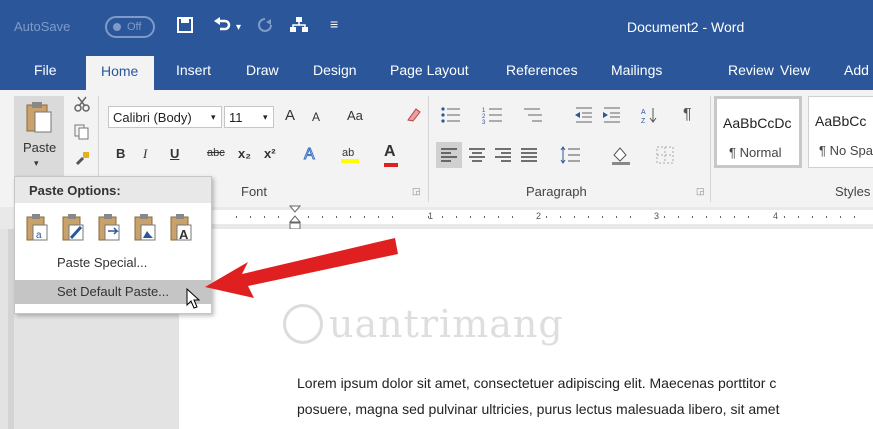 This screenshot has width=873, height=429. I want to click on ruler-number: 1, so click(431, 216).